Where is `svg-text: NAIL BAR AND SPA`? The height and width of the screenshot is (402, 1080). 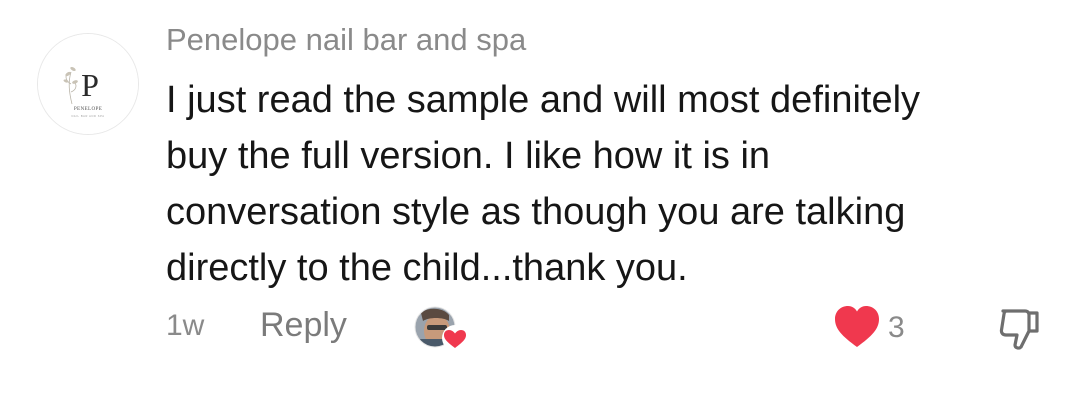
svg-text: NAIL BAR AND SPA is located at coordinates (87, 116).